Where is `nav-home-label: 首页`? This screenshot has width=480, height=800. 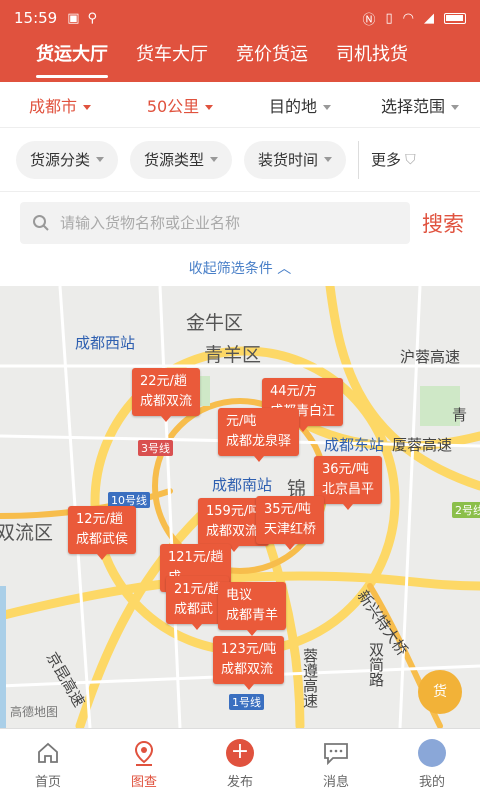
nav-home-label: 首页 is located at coordinates (47, 782).